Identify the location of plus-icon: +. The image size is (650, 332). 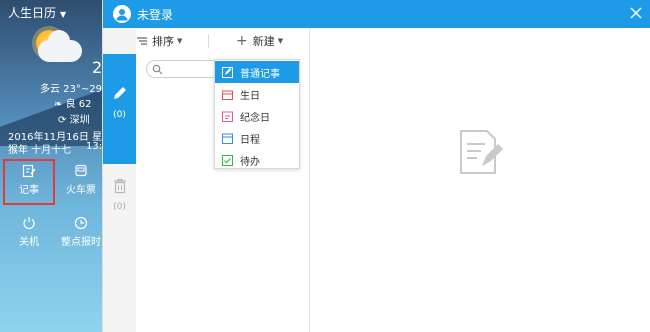
(242, 41).